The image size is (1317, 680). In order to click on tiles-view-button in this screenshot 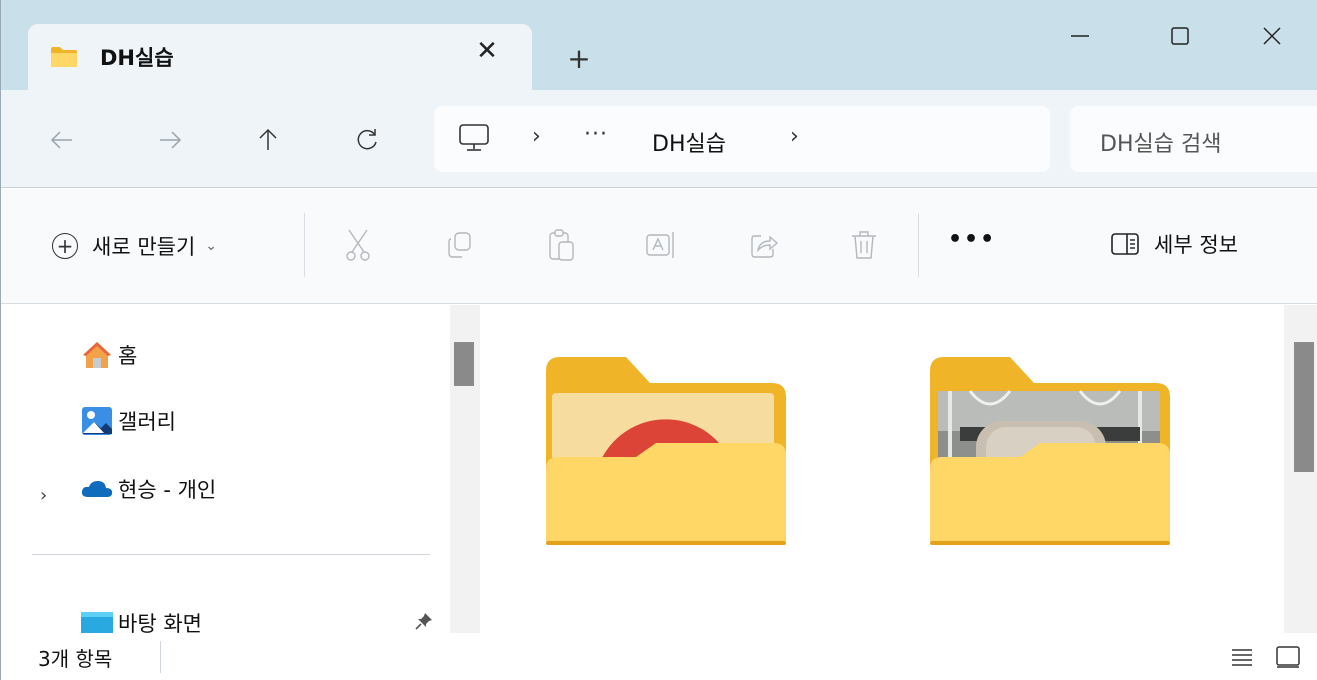, I will do `click(1288, 657)`.